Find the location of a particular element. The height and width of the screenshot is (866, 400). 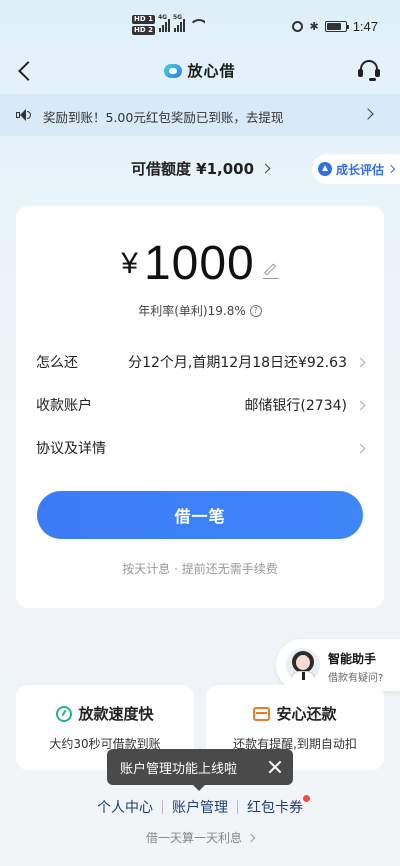

wallet-icon is located at coordinates (262, 713).